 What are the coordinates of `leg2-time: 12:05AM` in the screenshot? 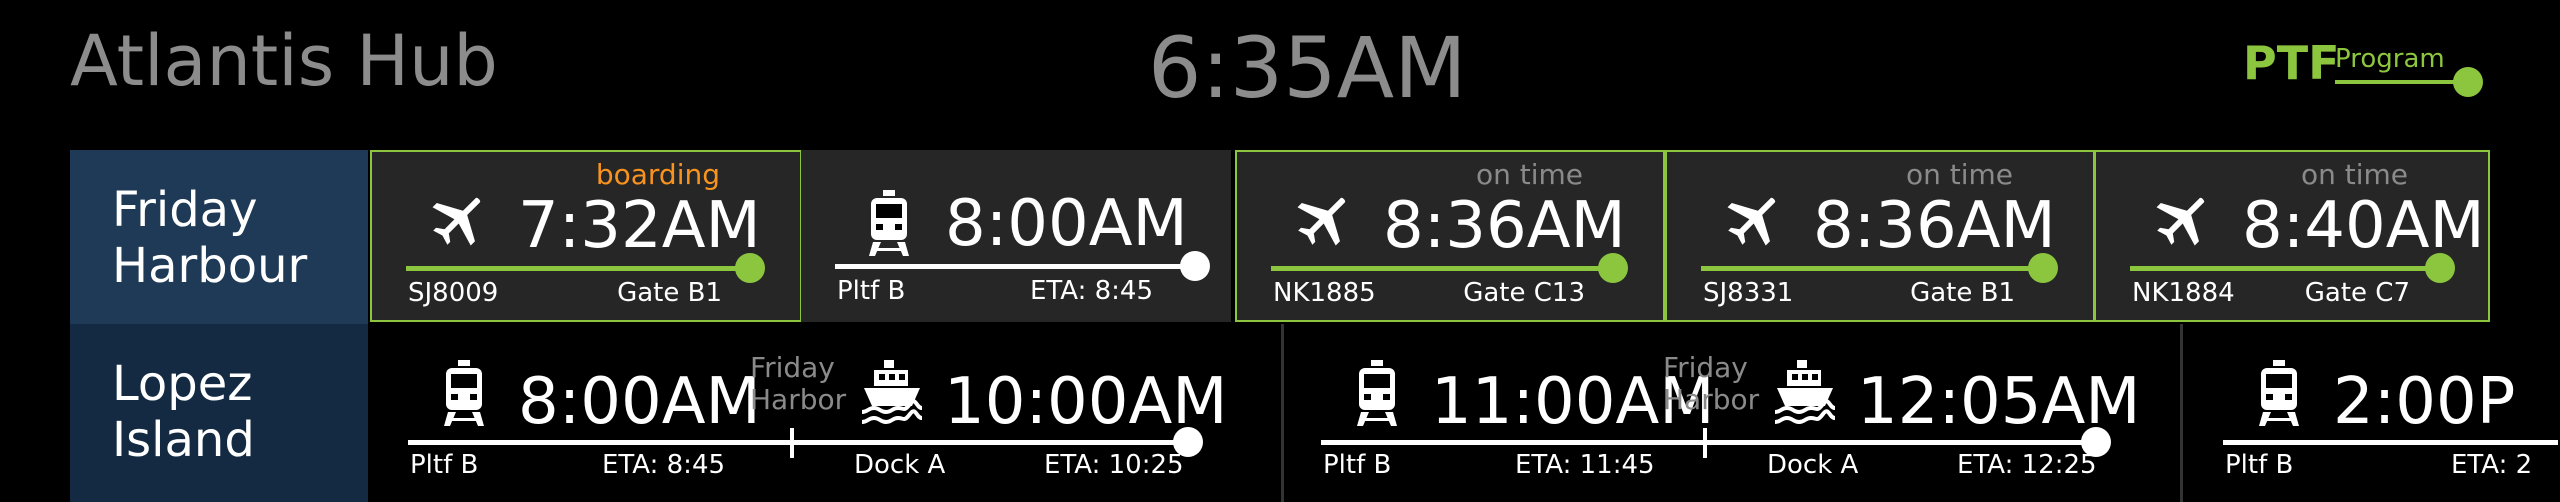 It's located at (1999, 402).